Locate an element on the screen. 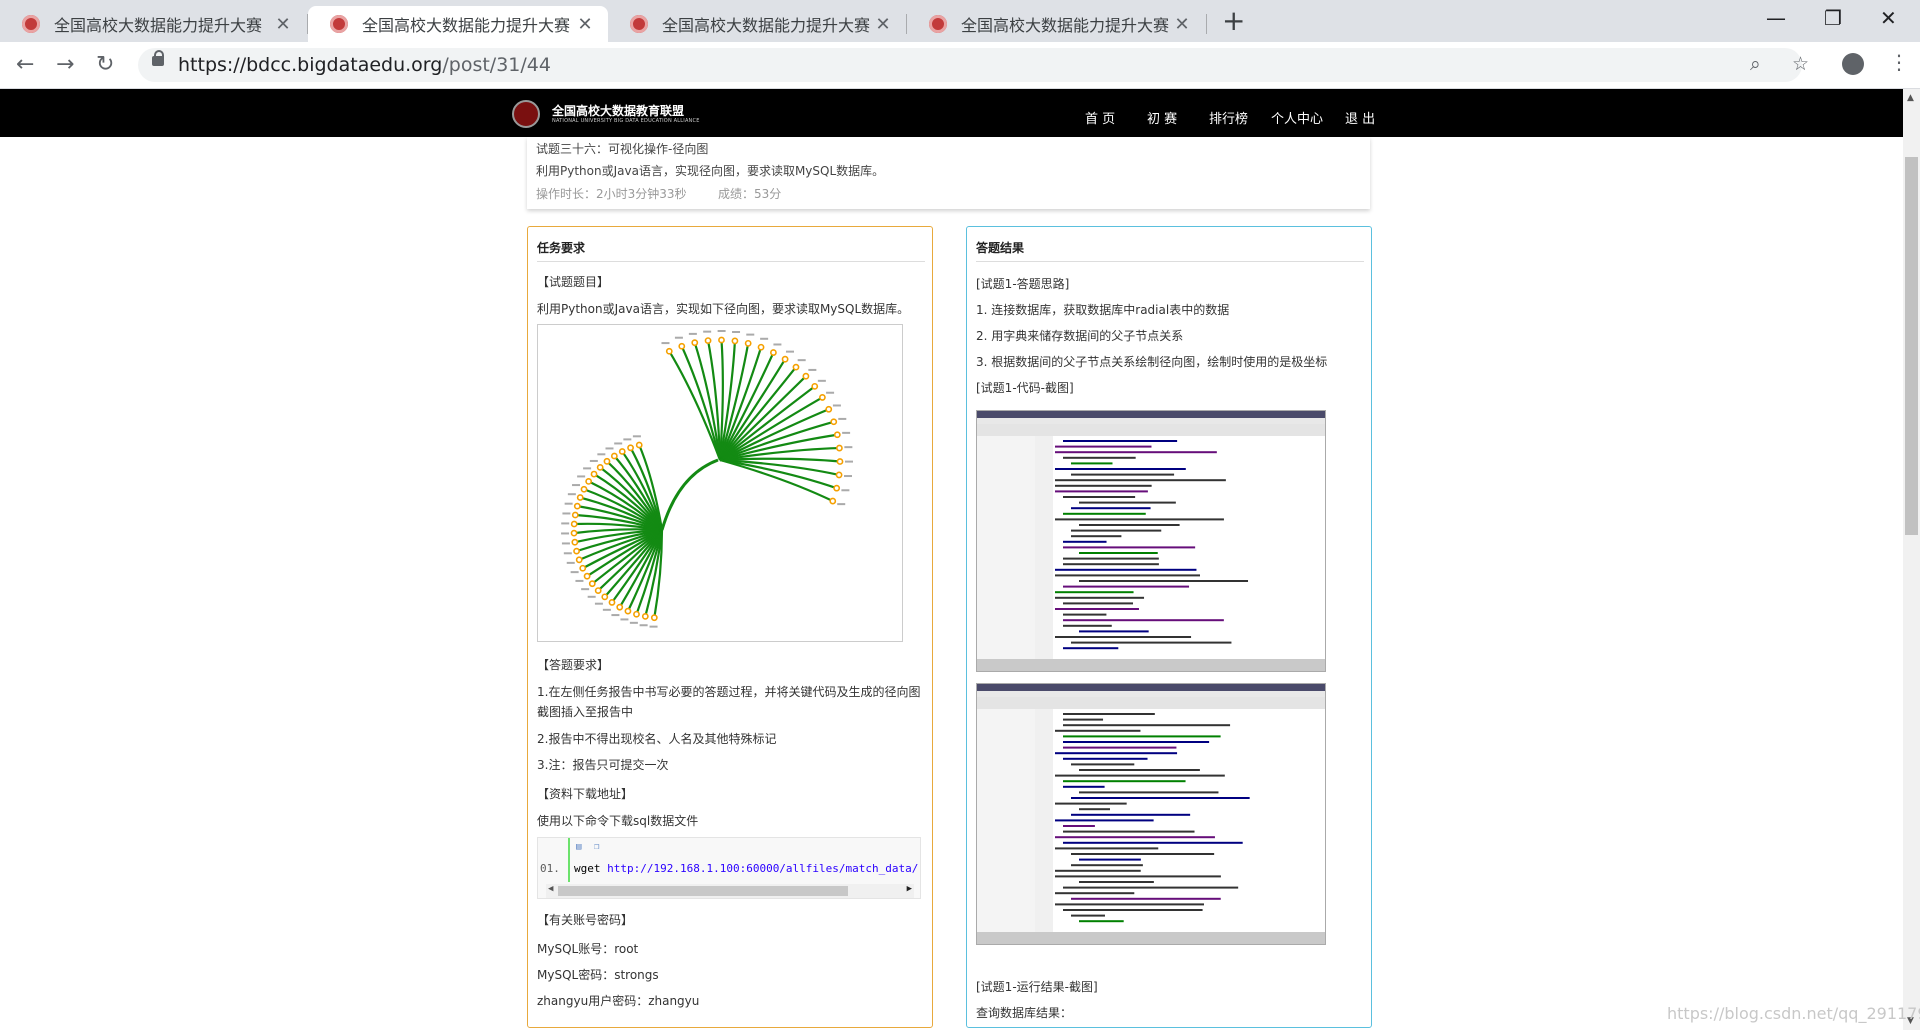 The image size is (1920, 1030). code-line-number: 01. is located at coordinates (550, 868).